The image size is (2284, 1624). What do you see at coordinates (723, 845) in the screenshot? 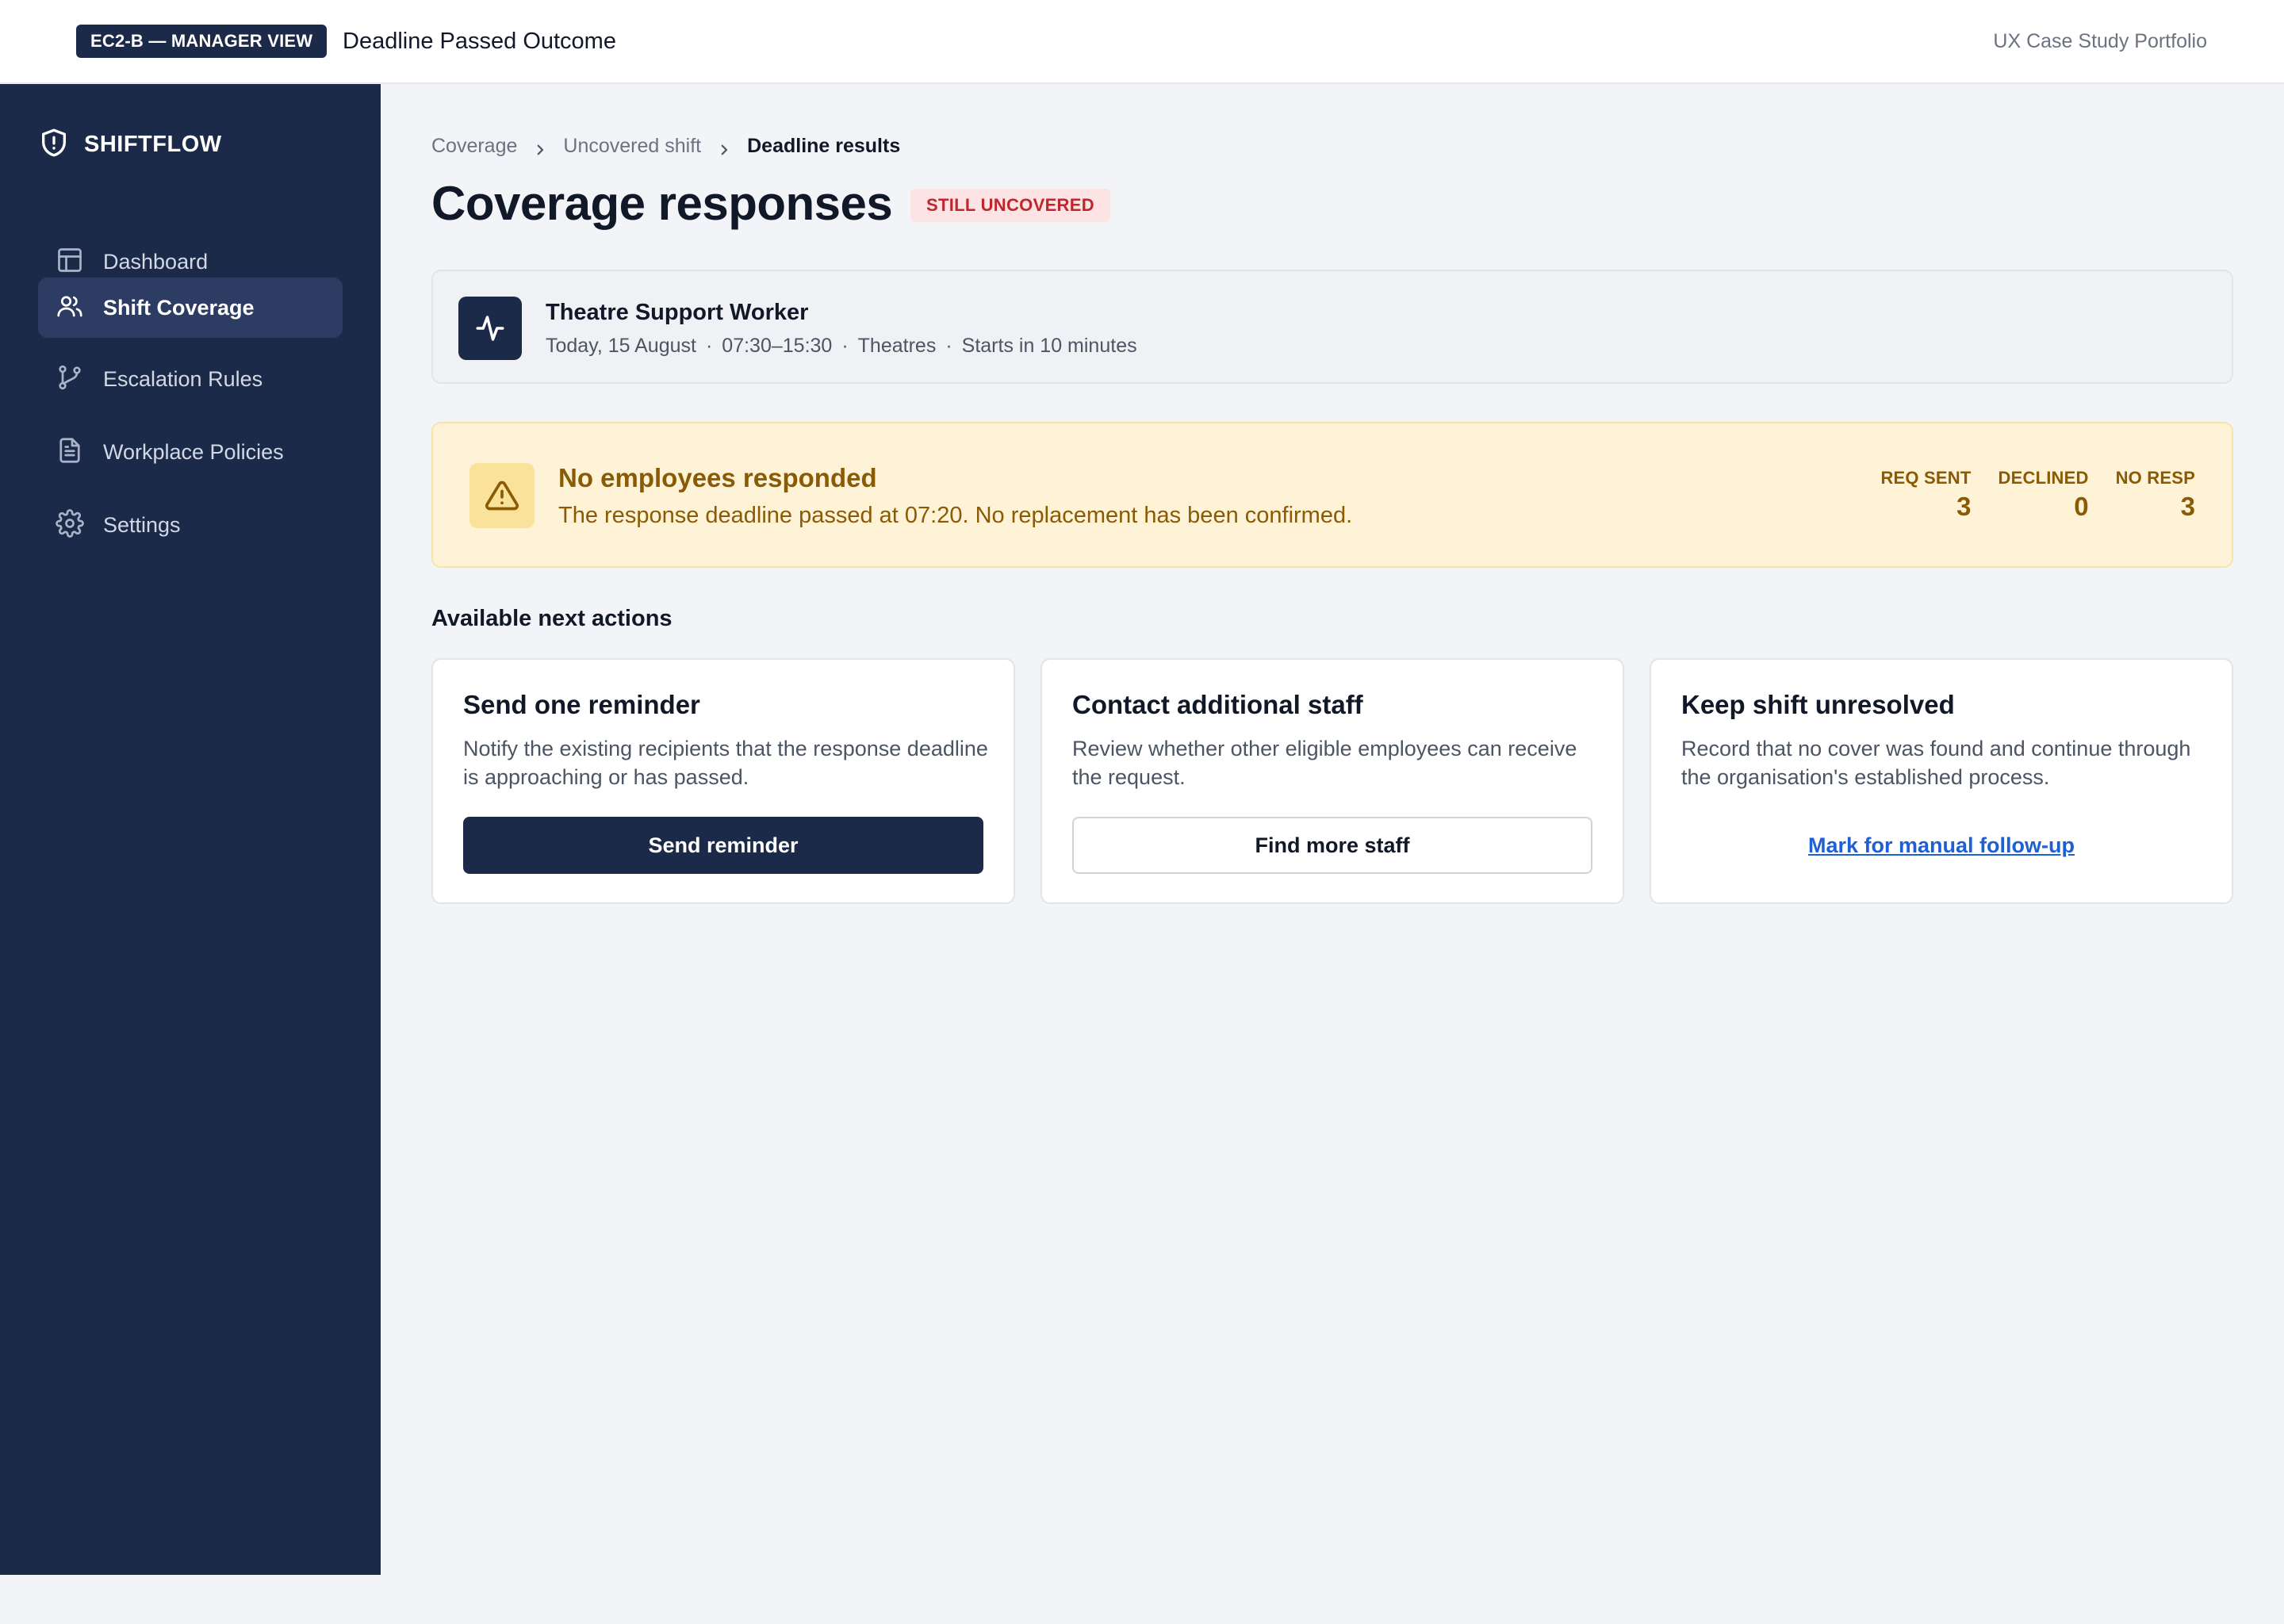
I see `send-reminder-button: Send reminder` at bounding box center [723, 845].